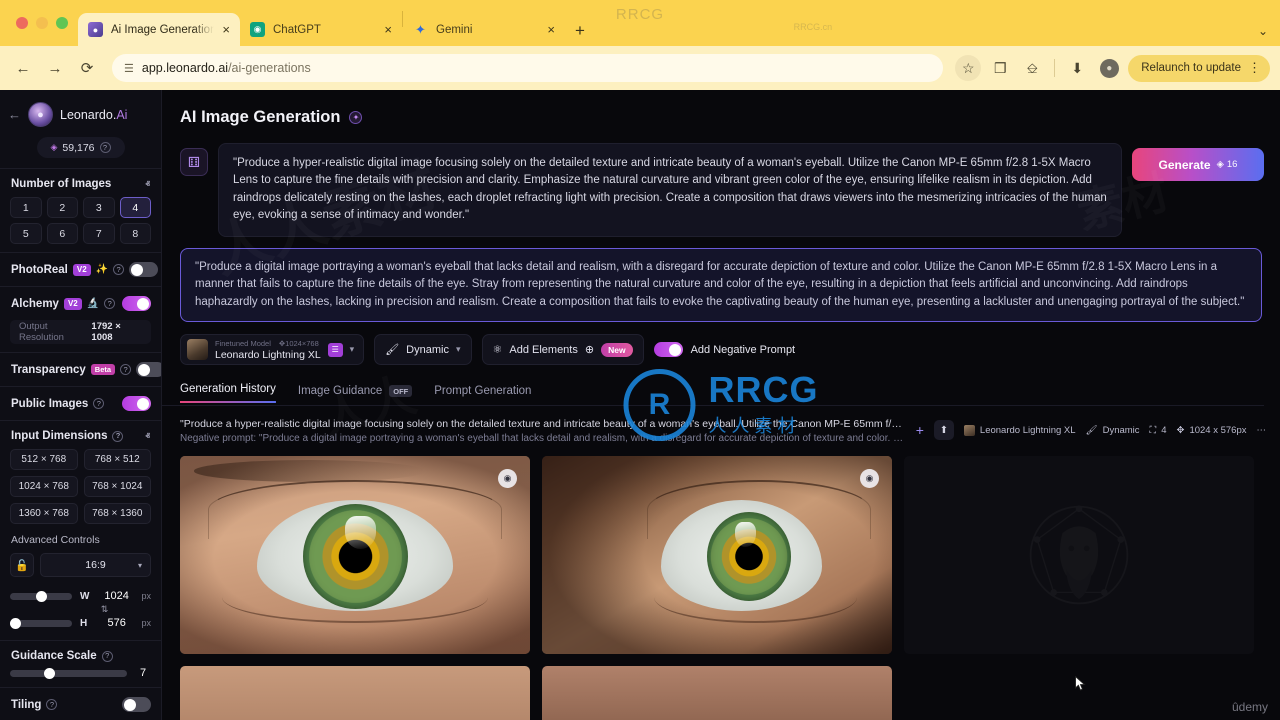  What do you see at coordinates (117, 486) in the screenshot?
I see `dimension-preset-768x1024: 768 × 1024` at bounding box center [117, 486].